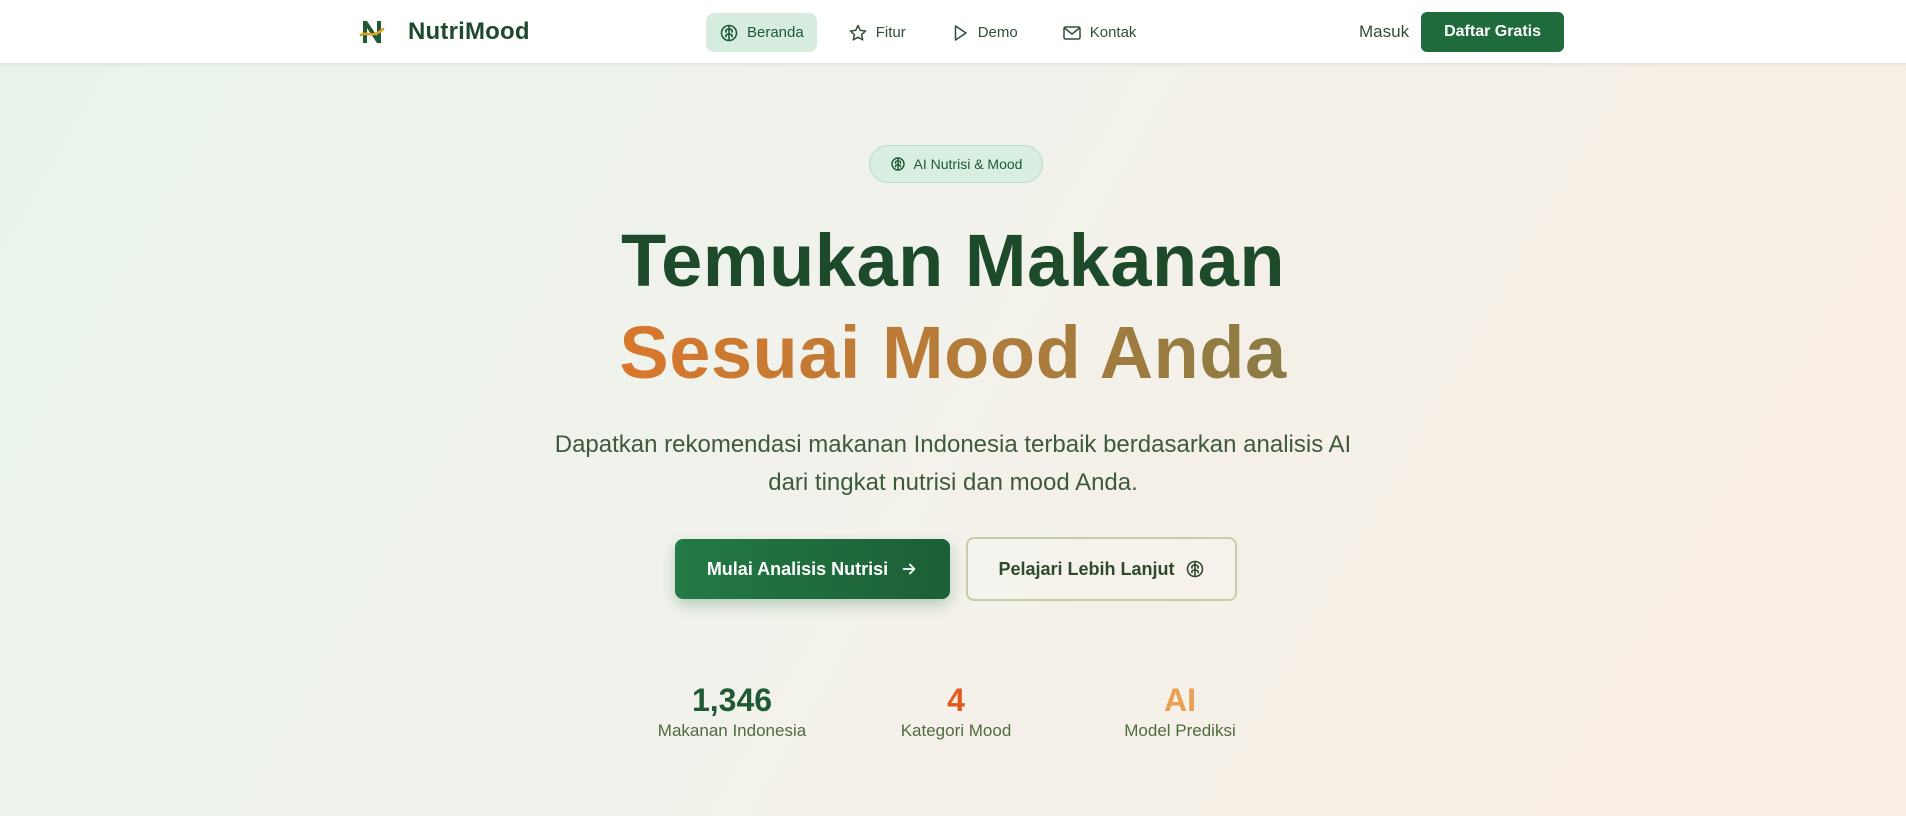 The image size is (1906, 816). Describe the element at coordinates (469, 31) in the screenshot. I see `brand-name: NutriMood` at that location.